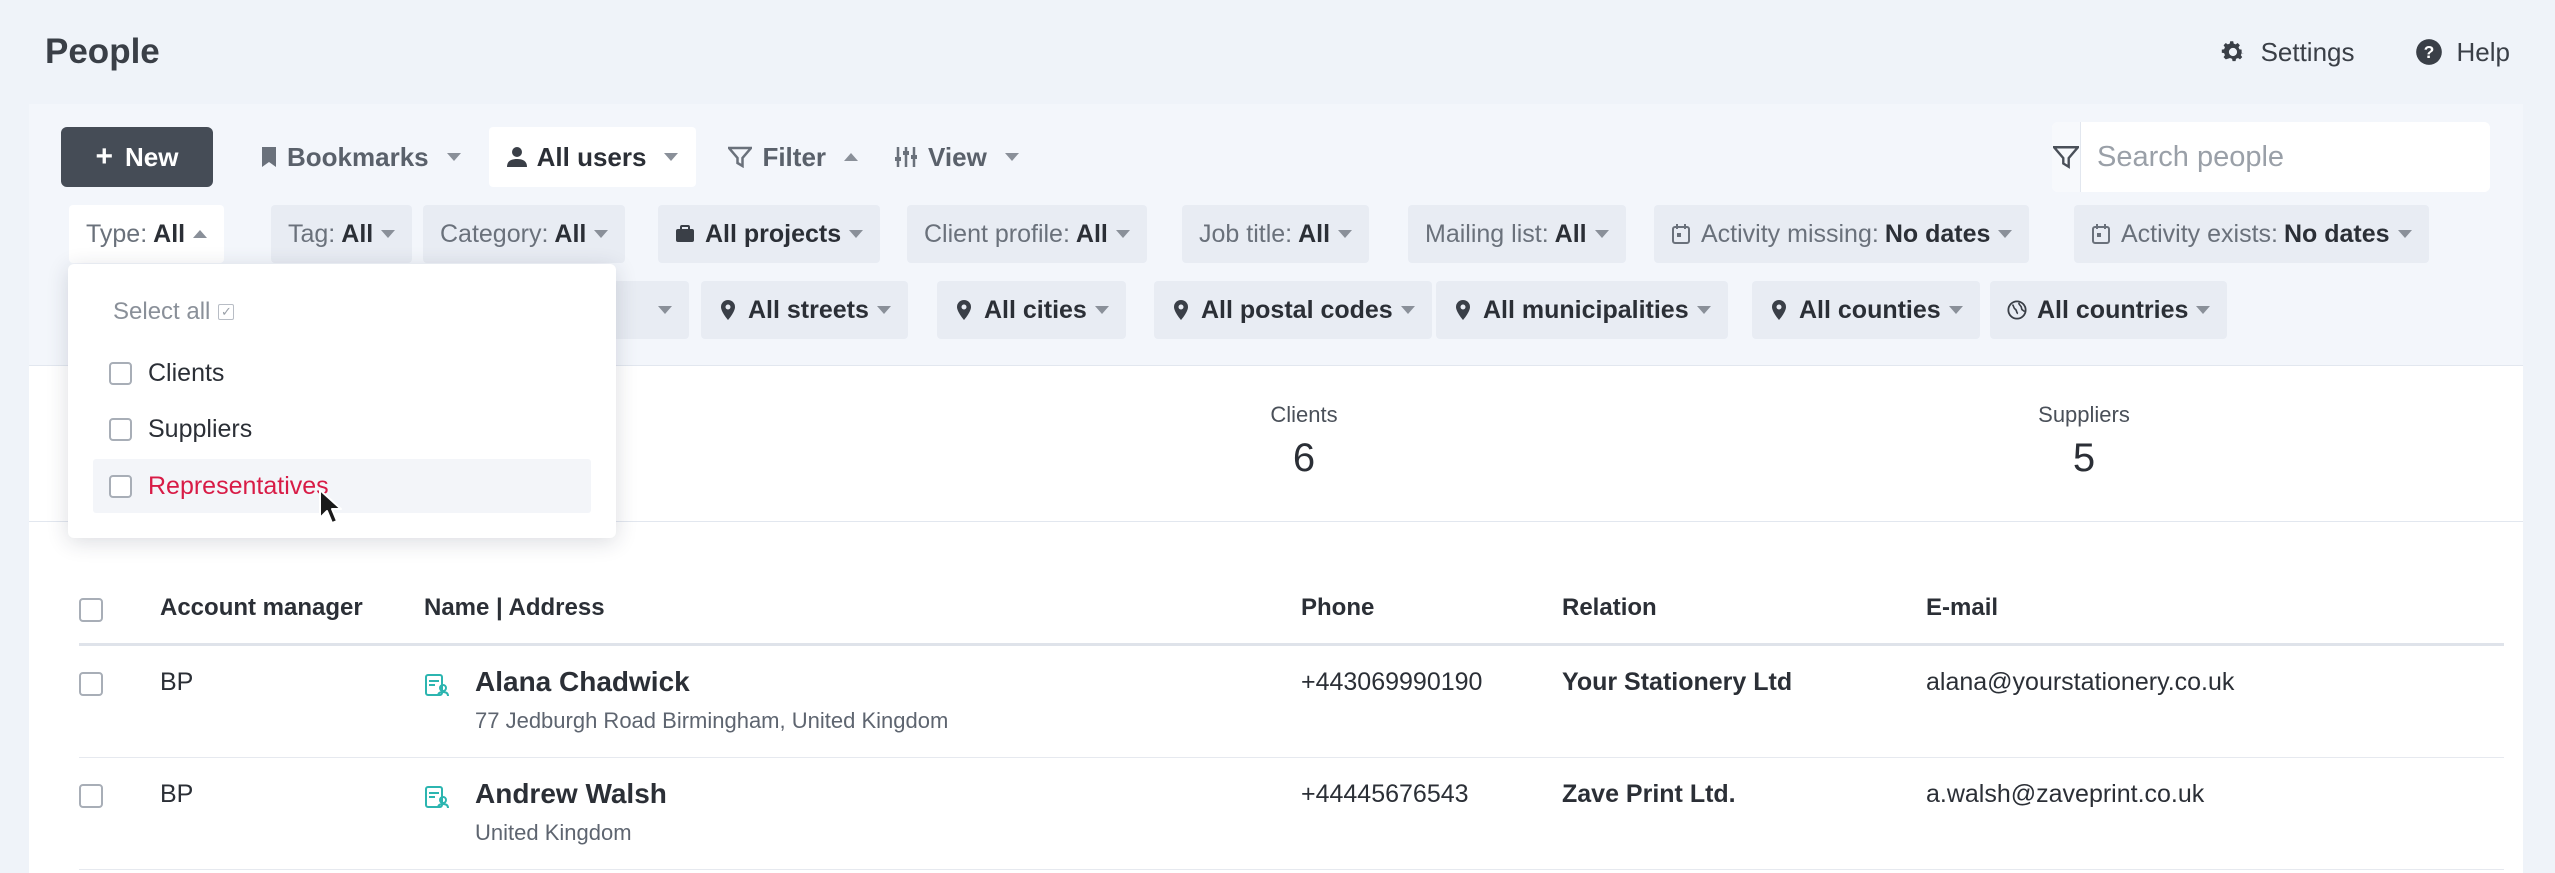 This screenshot has height=873, width=2555. Describe the element at coordinates (1870, 309) in the screenshot. I see `chip-value: All counties` at that location.